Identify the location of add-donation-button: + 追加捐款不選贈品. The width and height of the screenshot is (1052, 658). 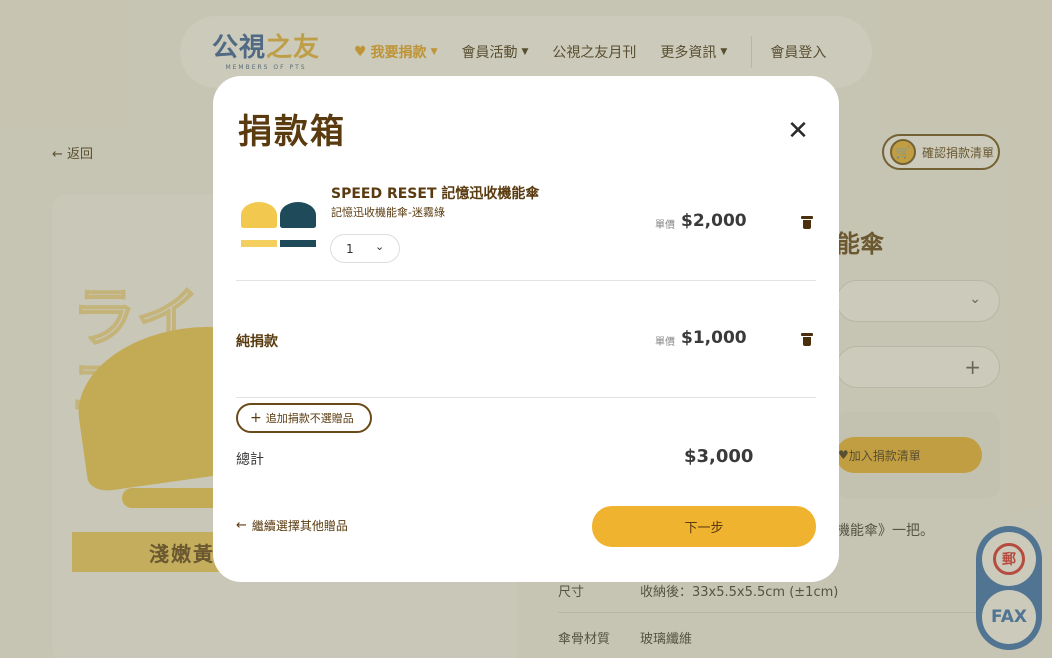
(304, 418).